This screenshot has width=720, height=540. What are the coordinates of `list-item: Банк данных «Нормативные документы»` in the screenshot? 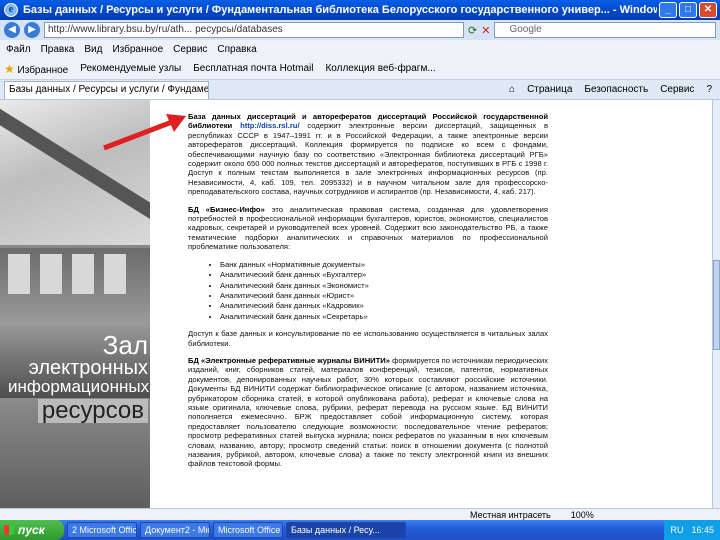 It's located at (384, 264).